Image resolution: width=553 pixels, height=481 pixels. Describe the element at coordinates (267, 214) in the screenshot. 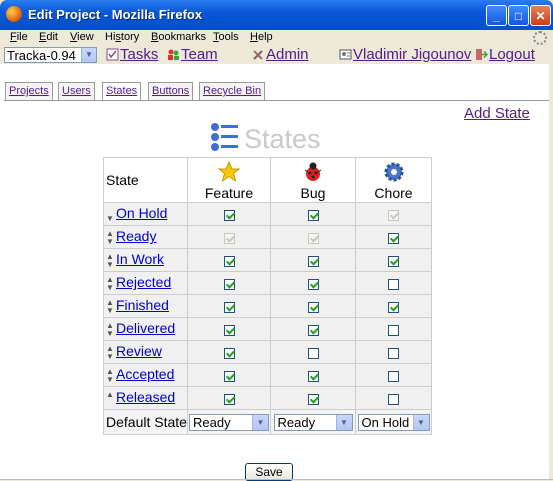

I see `table-row: ▼ On Hold` at that location.